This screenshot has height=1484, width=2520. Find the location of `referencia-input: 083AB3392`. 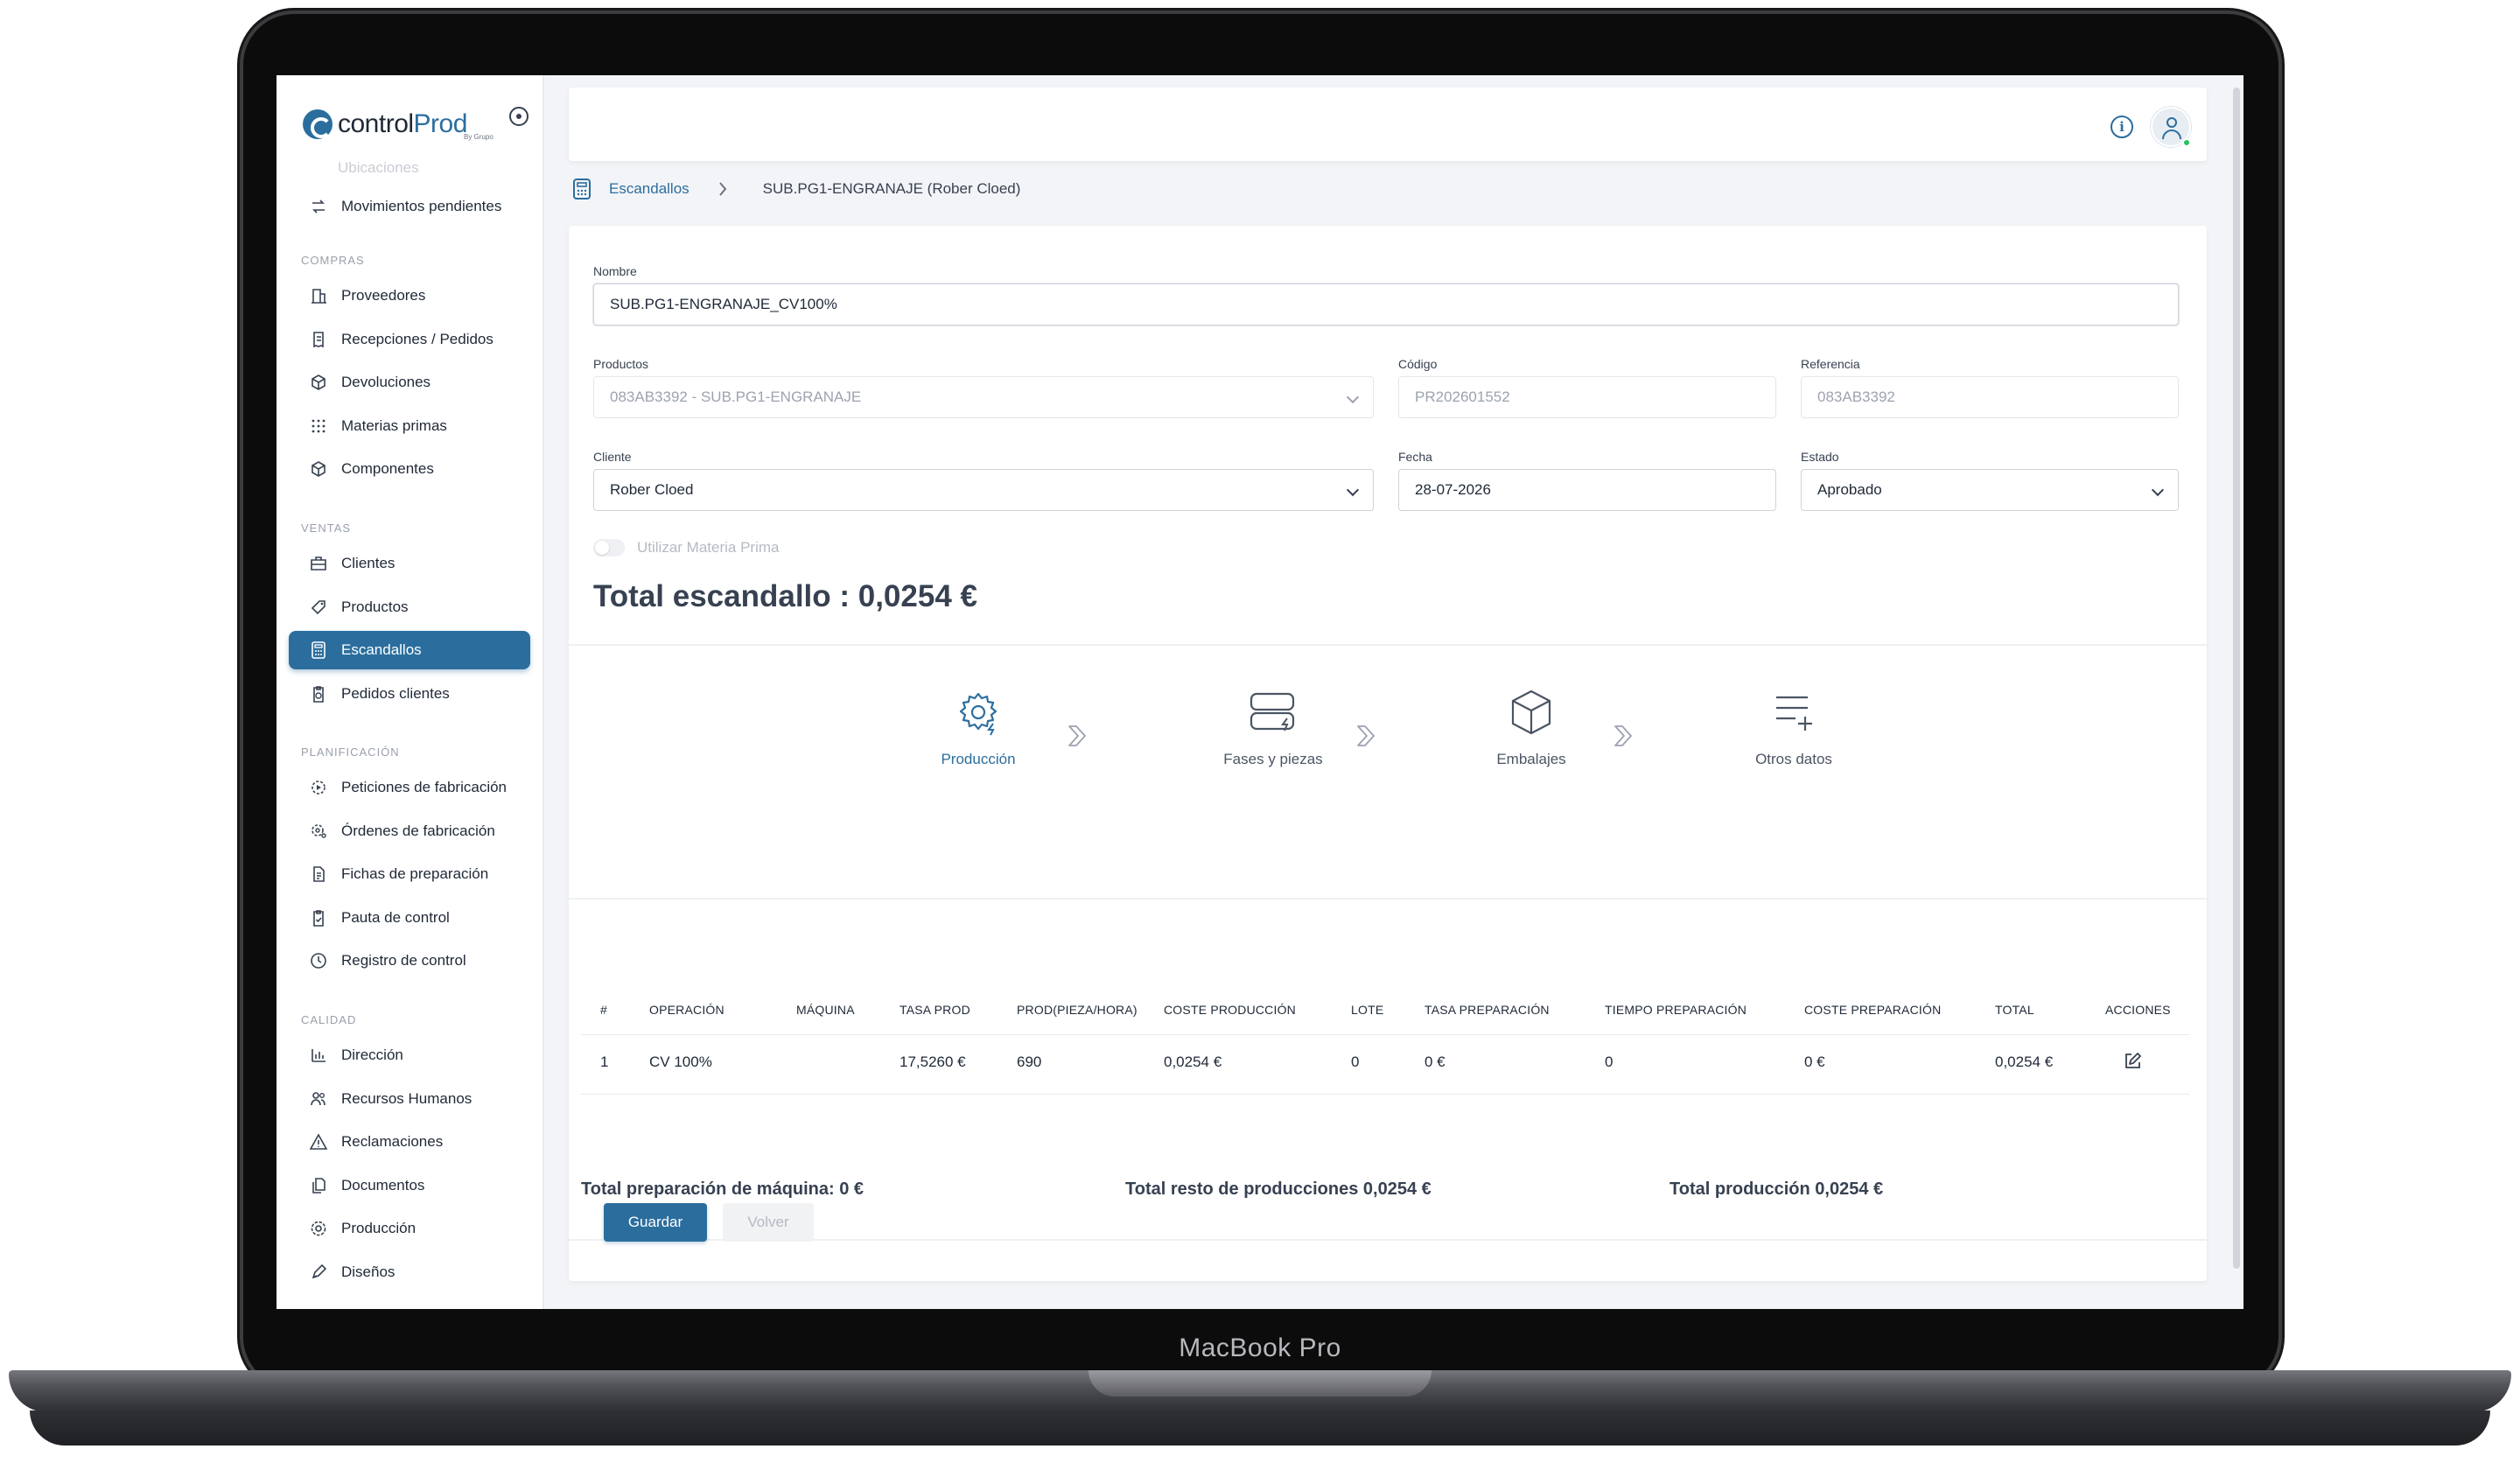

referencia-input: 083AB3392 is located at coordinates (1990, 397).